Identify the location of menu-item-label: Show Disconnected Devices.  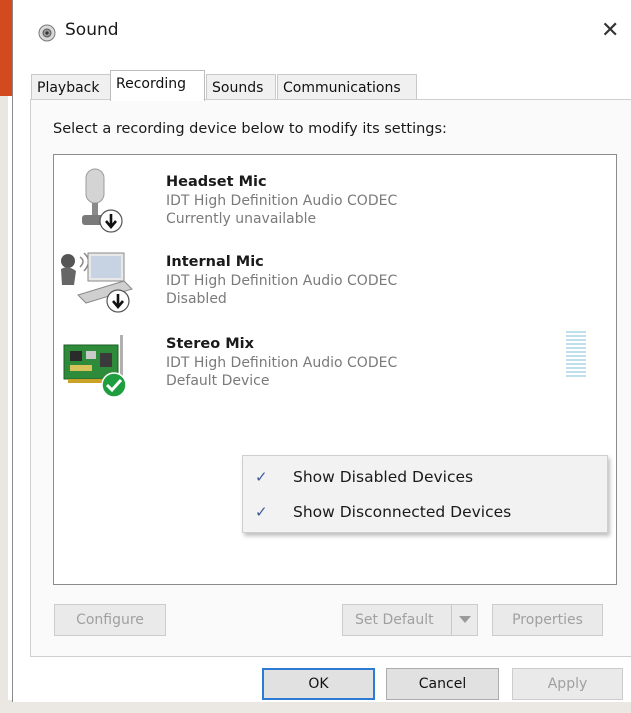
(402, 512).